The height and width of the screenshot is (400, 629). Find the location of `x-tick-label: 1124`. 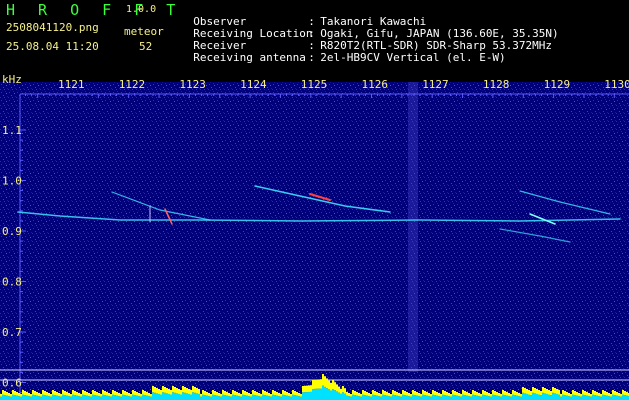

x-tick-label: 1124 is located at coordinates (253, 84).